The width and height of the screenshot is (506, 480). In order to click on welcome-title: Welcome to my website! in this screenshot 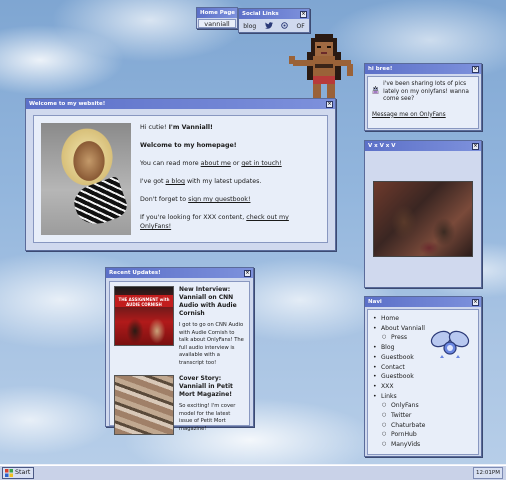, I will do `click(67, 104)`.